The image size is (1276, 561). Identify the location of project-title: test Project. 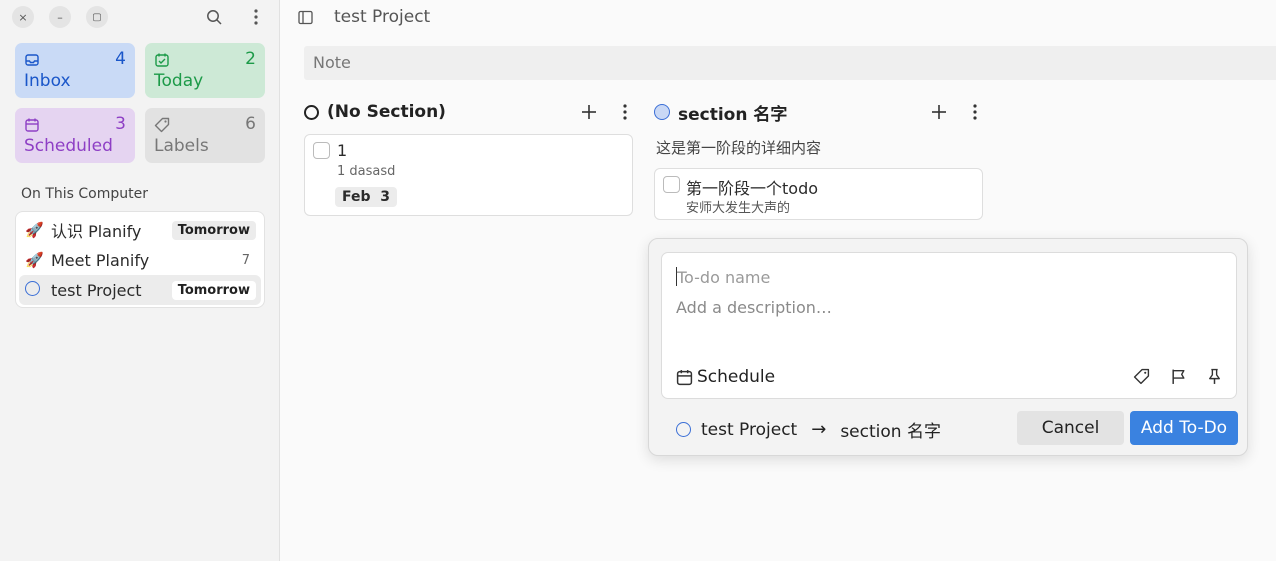
(382, 17).